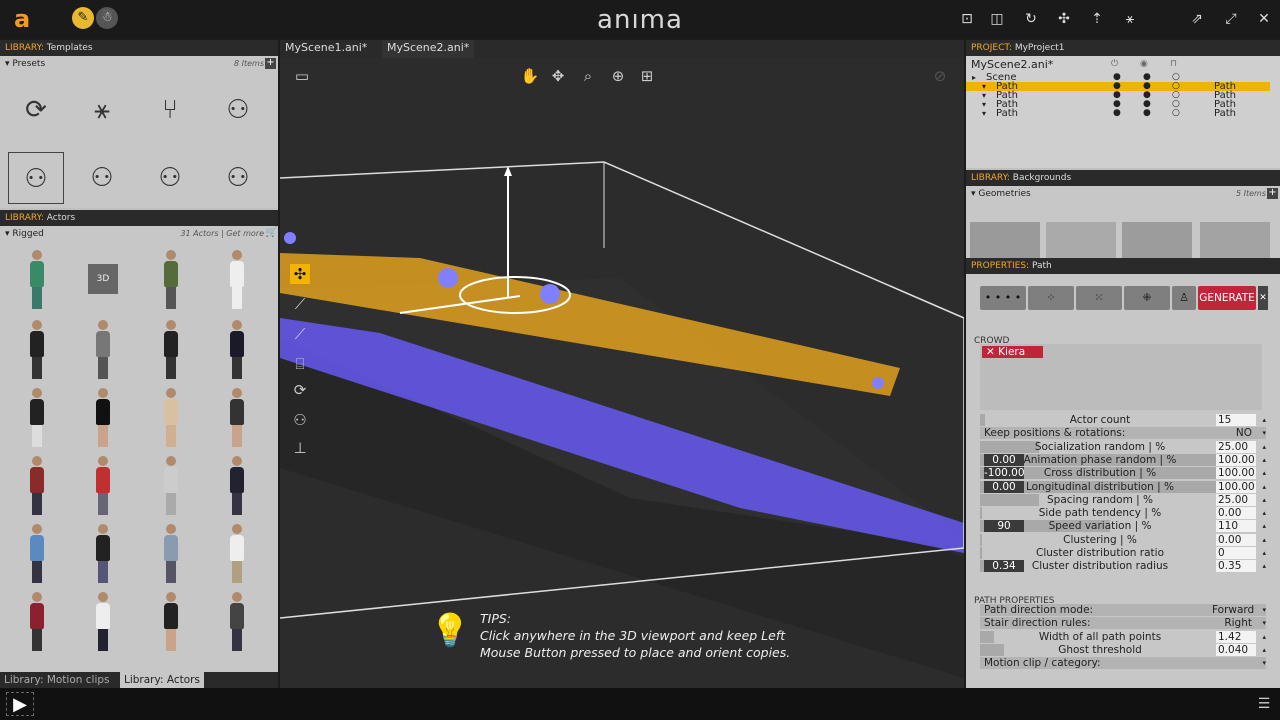  What do you see at coordinates (170, 178) in the screenshot?
I see `crowd-pyramid-template-icon: ⚇` at bounding box center [170, 178].